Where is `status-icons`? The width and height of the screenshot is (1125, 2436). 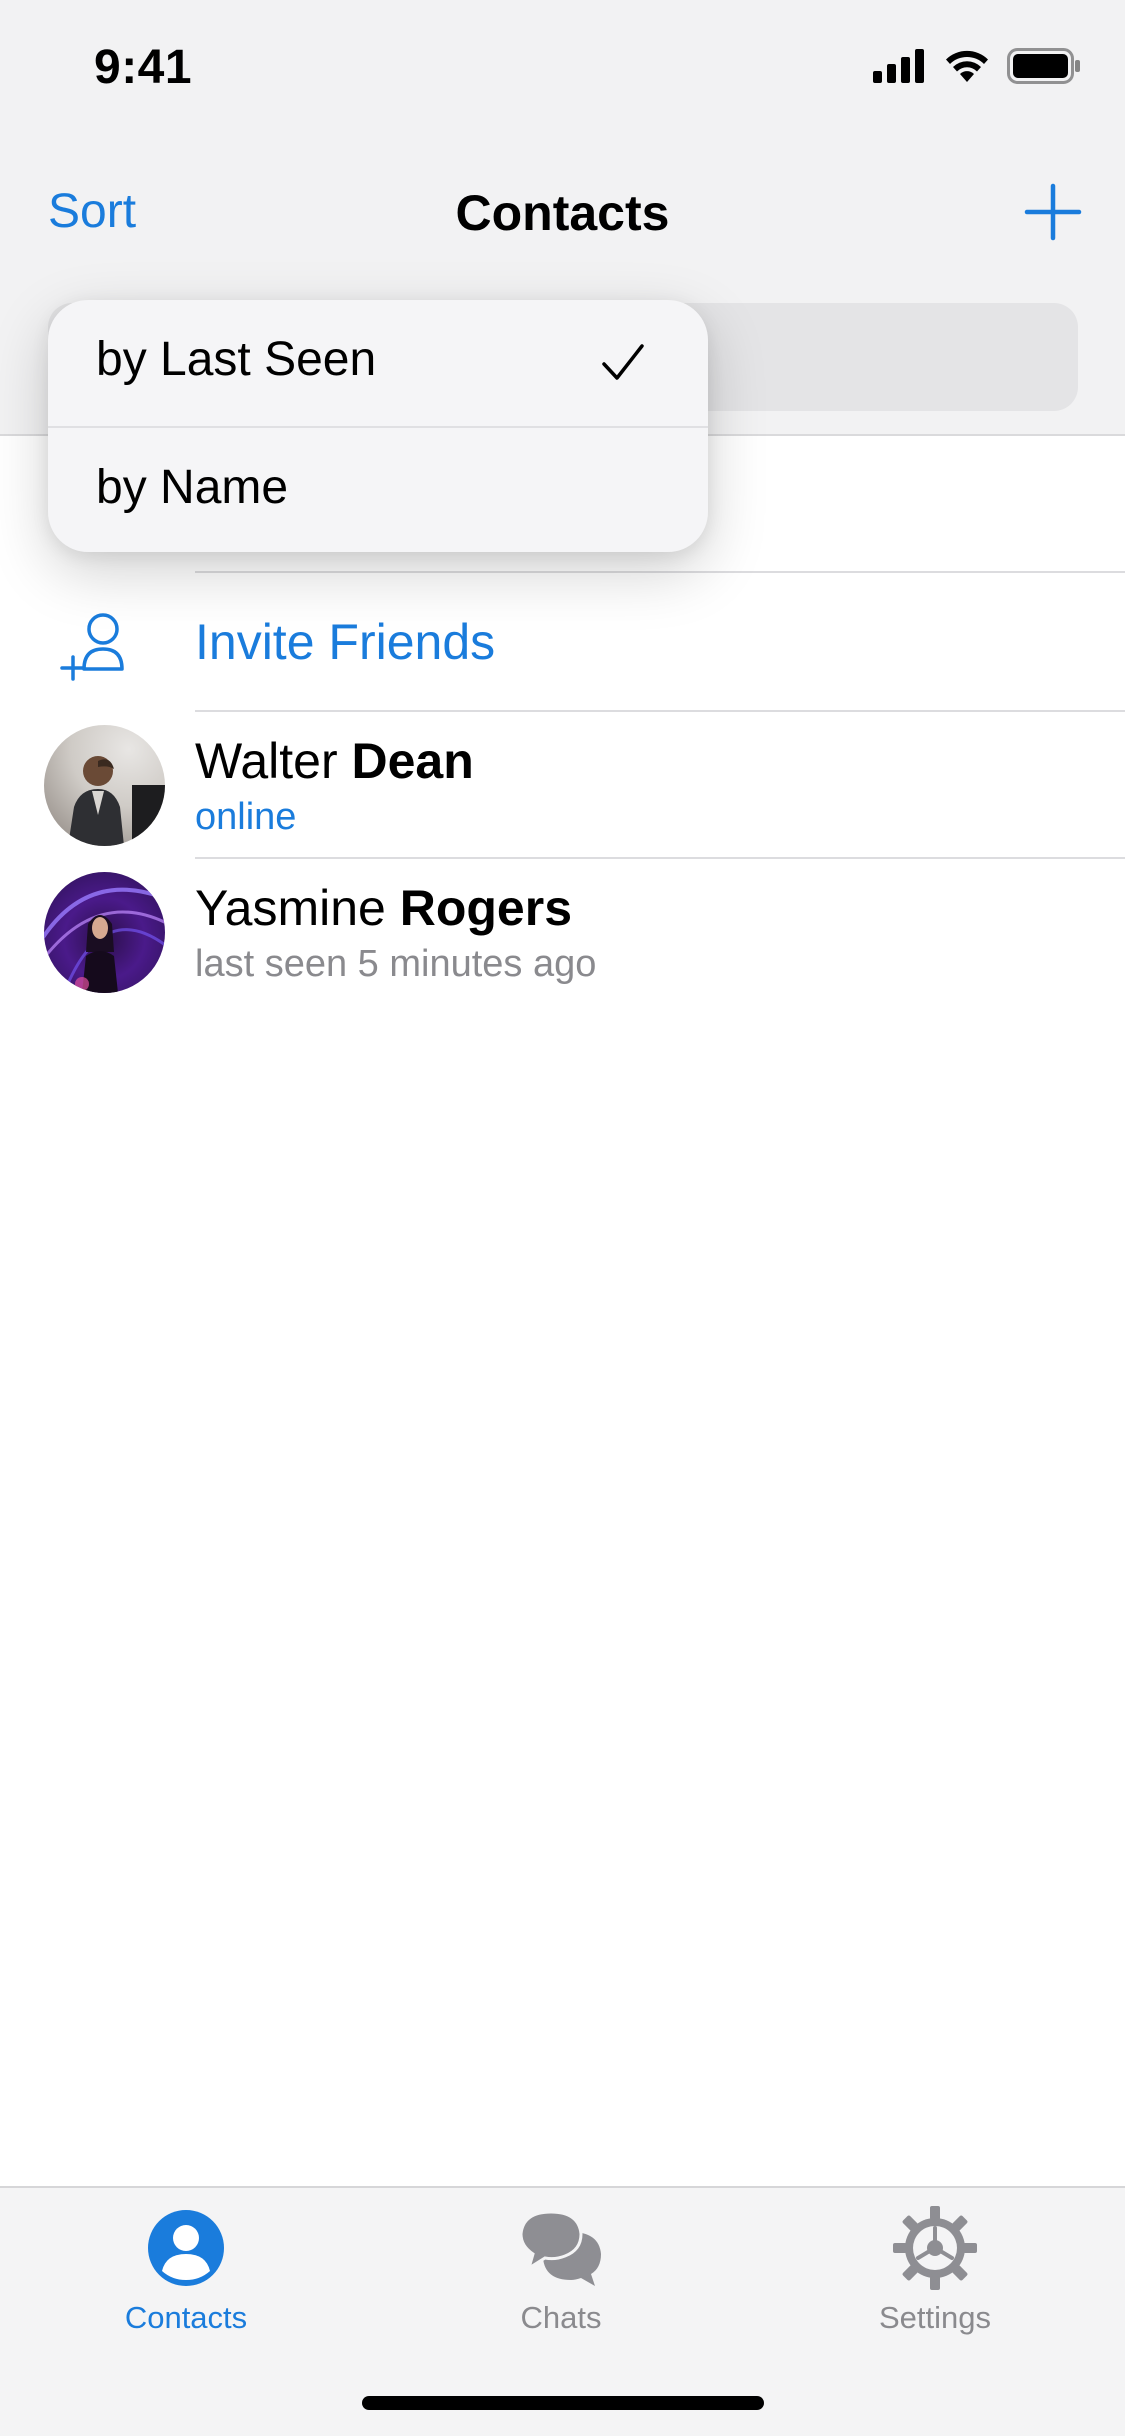
status-icons is located at coordinates (977, 66).